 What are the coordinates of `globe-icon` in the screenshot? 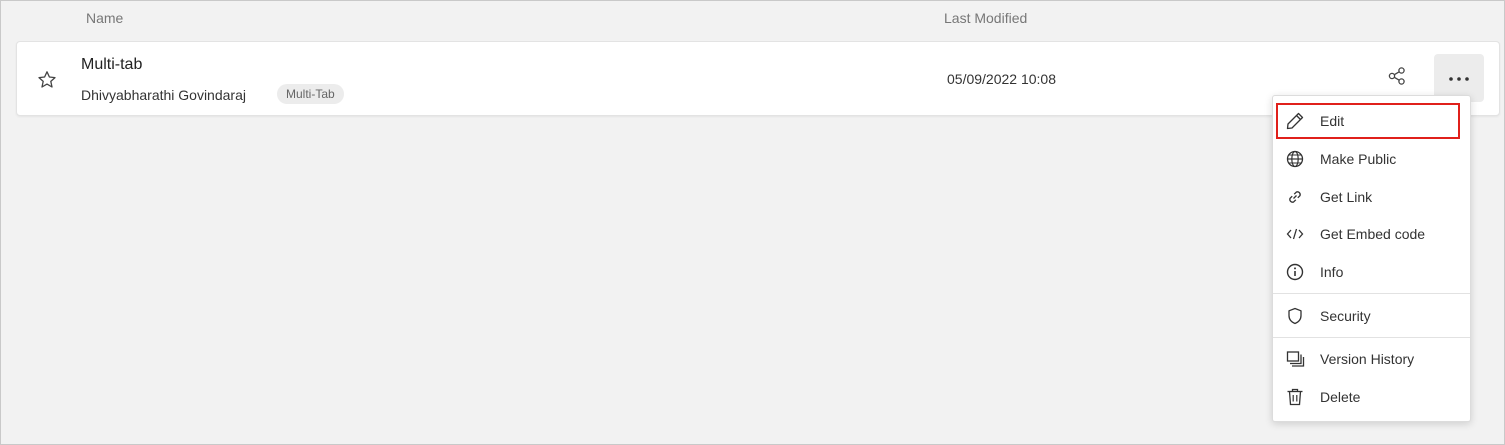 It's located at (1295, 159).